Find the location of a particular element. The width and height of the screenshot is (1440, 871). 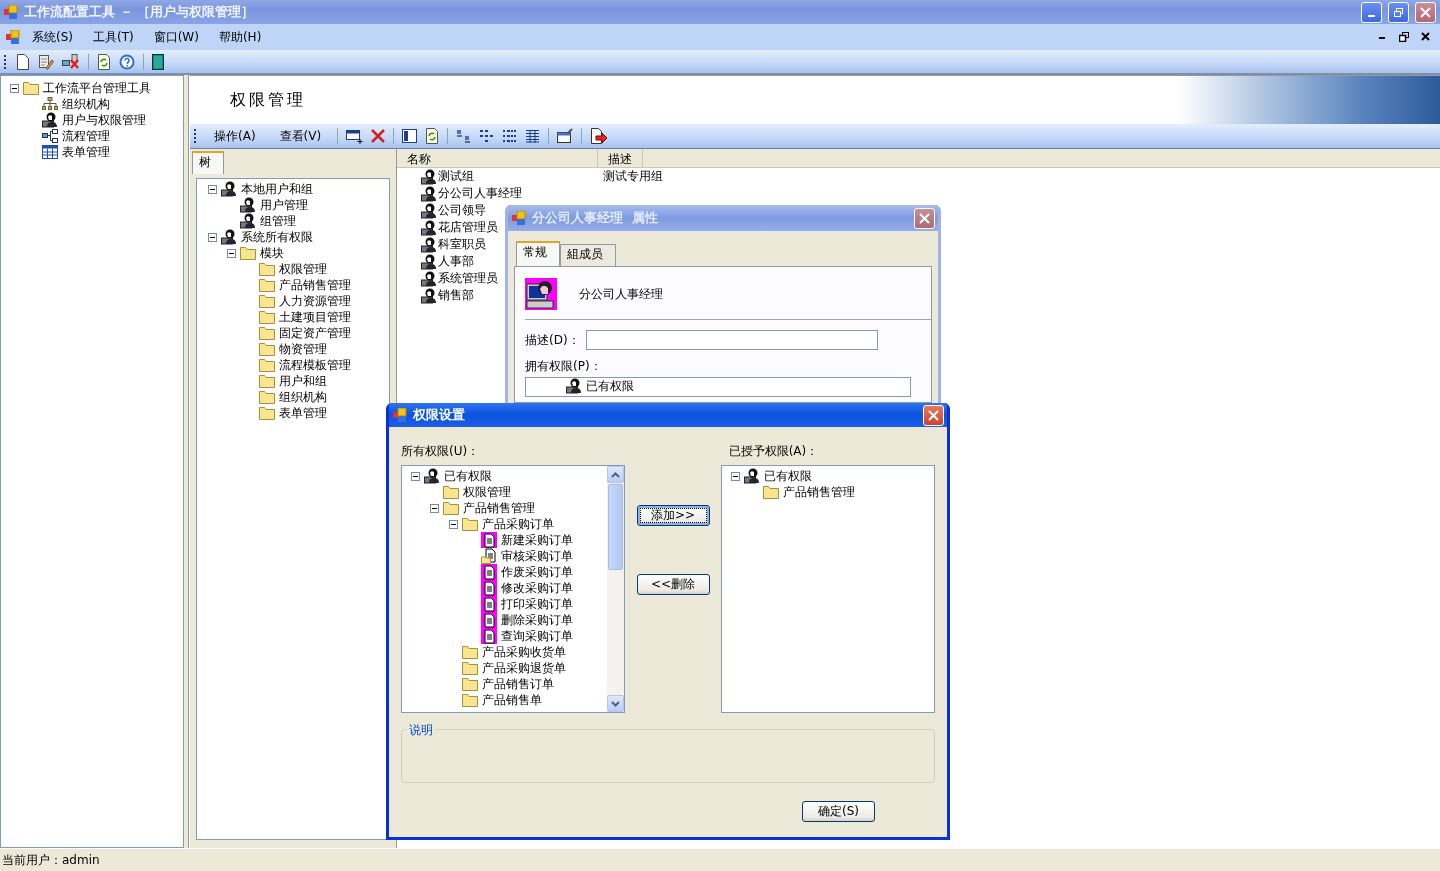

folder-icon is located at coordinates (267, 285).